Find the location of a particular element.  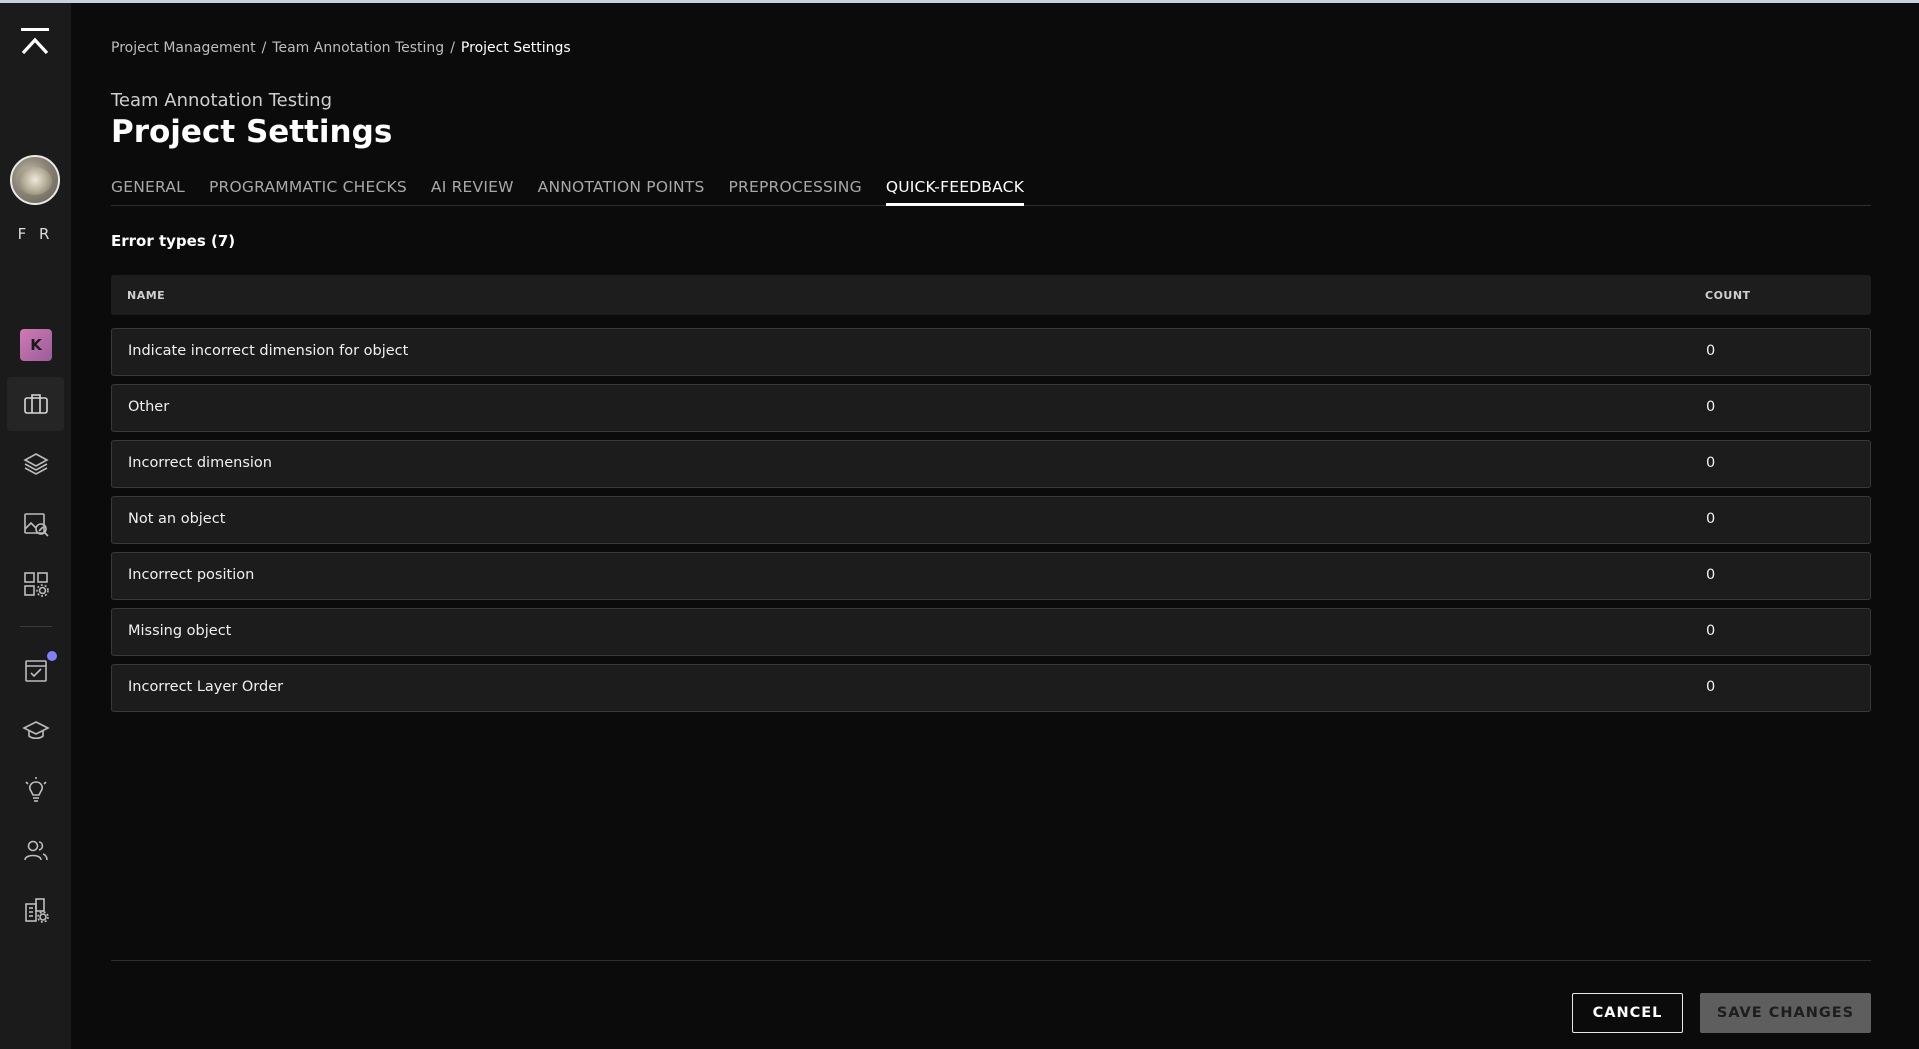

layers-icon is located at coordinates (35, 464).